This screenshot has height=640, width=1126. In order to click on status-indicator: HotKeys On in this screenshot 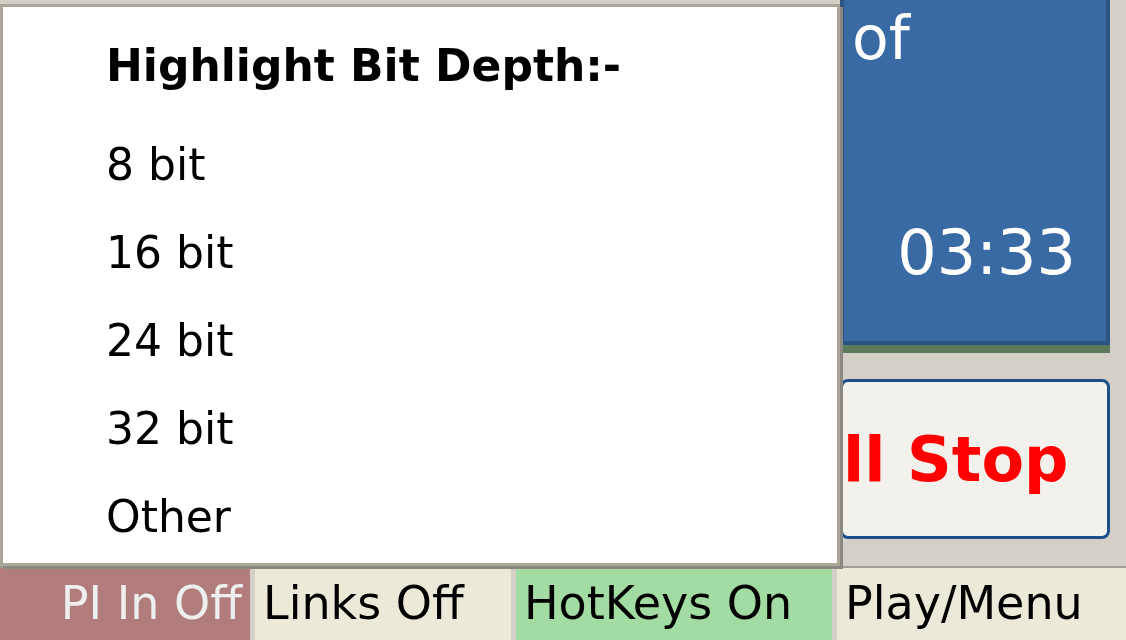, I will do `click(674, 604)`.